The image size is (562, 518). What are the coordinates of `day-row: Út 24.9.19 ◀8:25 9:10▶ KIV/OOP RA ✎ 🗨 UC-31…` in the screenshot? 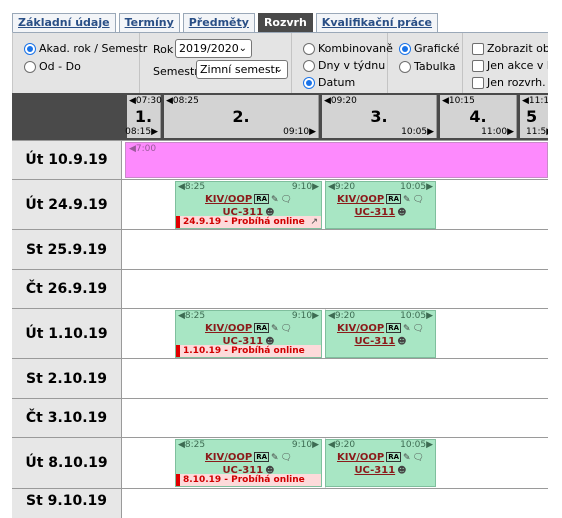 It's located at (280, 204).